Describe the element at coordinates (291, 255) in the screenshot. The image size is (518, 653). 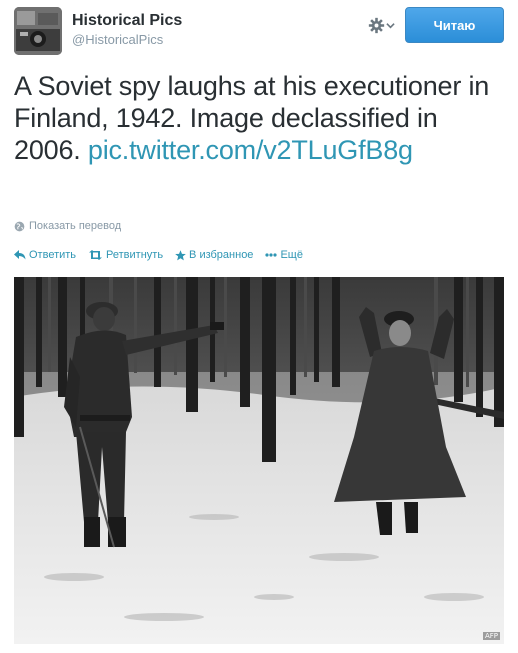
I see `more-label: Ещё` at that location.